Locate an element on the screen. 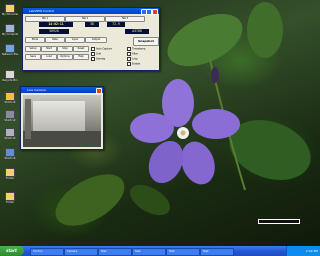 This screenshot has height=256, width=320. system-tray: 2:02 PM is located at coordinates (303, 251).